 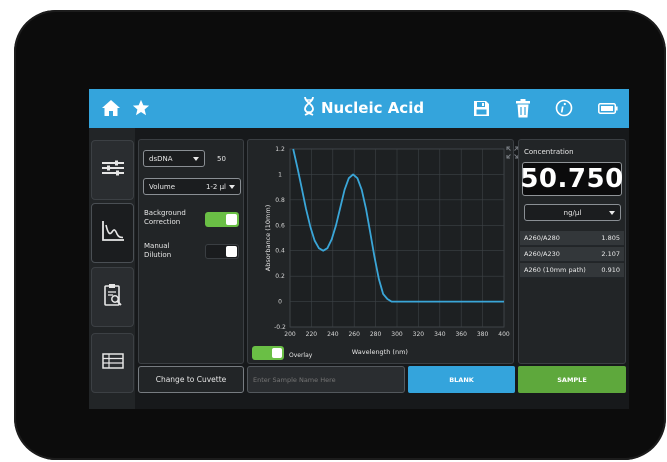 I want to click on volume-select: Volume 1-2 µl, so click(x=192, y=186).